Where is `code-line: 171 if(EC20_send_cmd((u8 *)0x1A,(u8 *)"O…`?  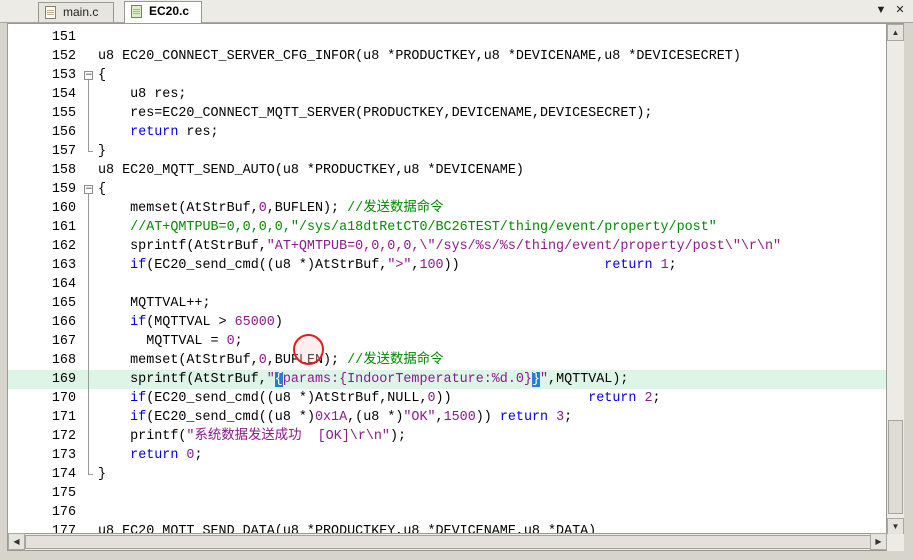 code-line: 171 if(EC20_send_cmd((u8 *)0x1A,(u8 *)"O… is located at coordinates (447, 417).